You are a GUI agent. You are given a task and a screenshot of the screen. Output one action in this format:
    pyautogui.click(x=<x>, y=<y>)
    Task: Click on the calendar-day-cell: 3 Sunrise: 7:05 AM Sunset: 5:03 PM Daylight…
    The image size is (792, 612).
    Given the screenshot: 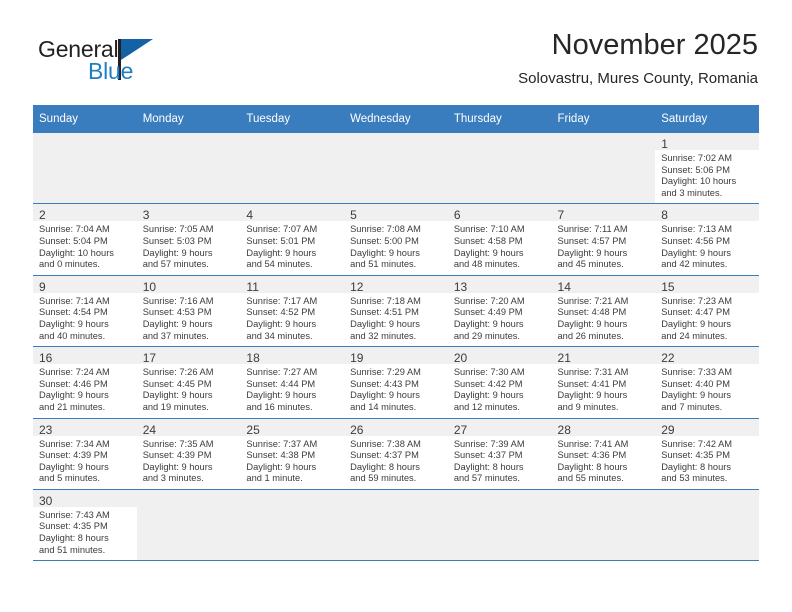 What is the action you would take?
    pyautogui.click(x=188, y=239)
    